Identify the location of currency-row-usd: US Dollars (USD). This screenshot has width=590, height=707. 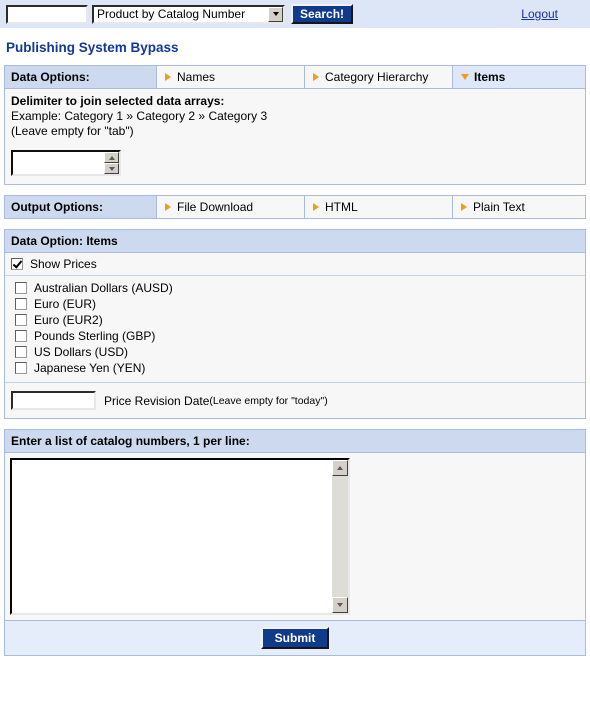
(295, 352).